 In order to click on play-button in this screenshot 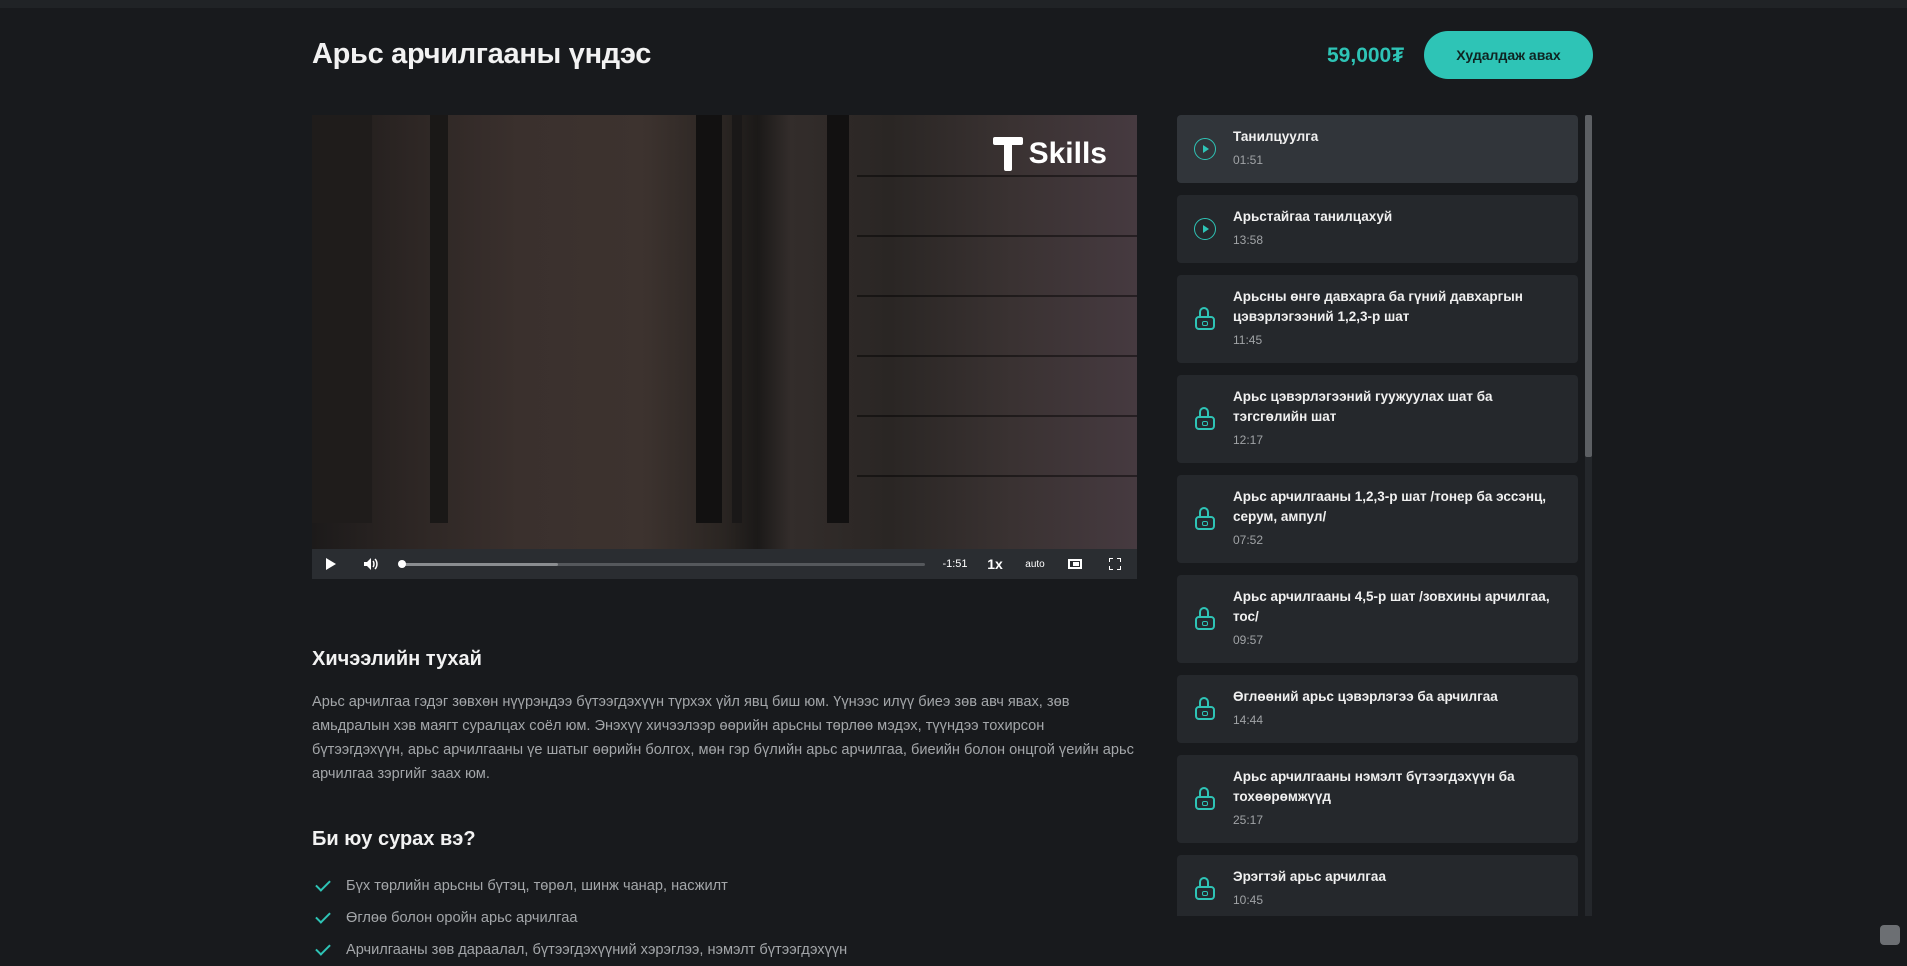, I will do `click(331, 564)`.